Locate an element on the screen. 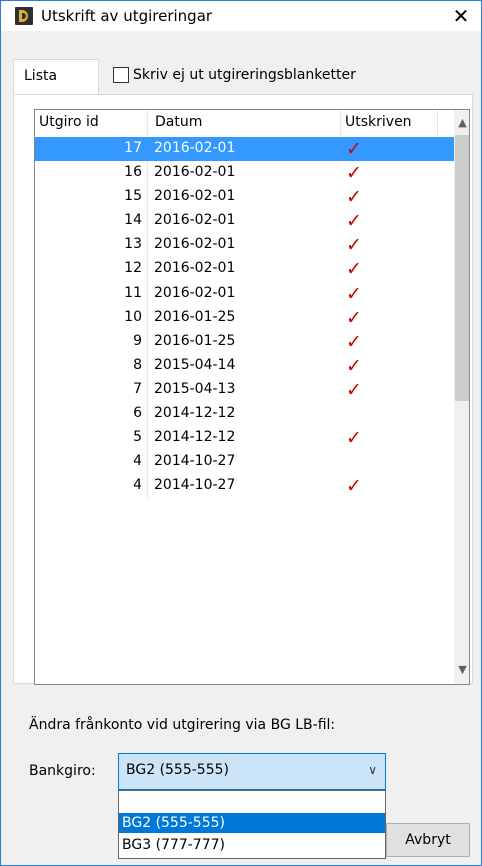  table-row: 15 2016-02-01 ✓ is located at coordinates (245, 197).